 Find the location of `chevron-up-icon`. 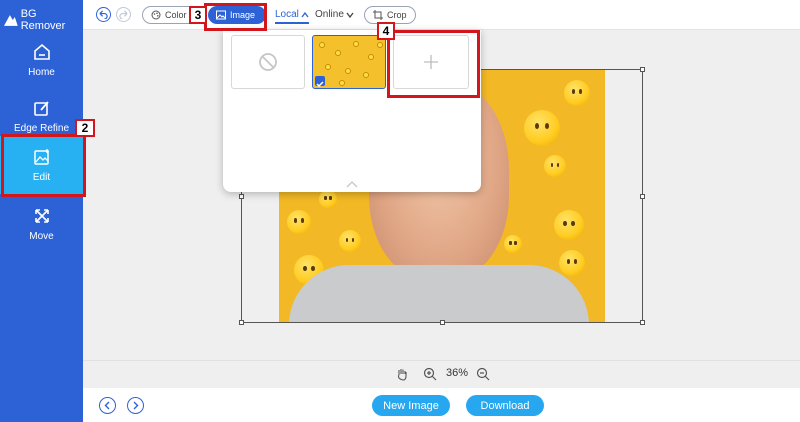

chevron-up-icon is located at coordinates (305, 14).